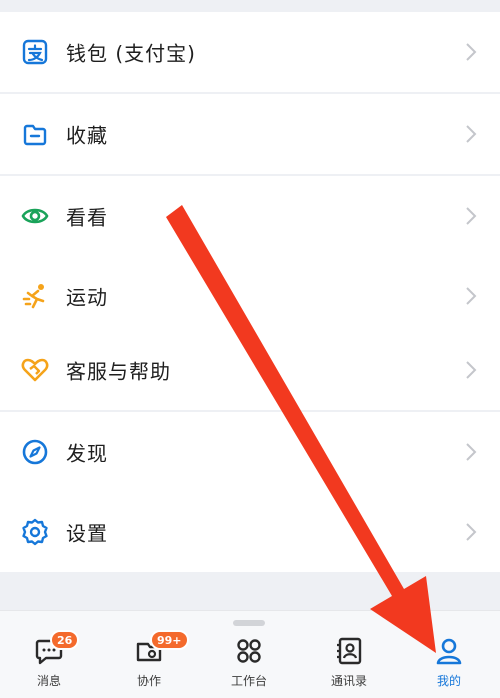  Describe the element at coordinates (35, 52) in the screenshot. I see `alipay-wallet-icon` at that location.